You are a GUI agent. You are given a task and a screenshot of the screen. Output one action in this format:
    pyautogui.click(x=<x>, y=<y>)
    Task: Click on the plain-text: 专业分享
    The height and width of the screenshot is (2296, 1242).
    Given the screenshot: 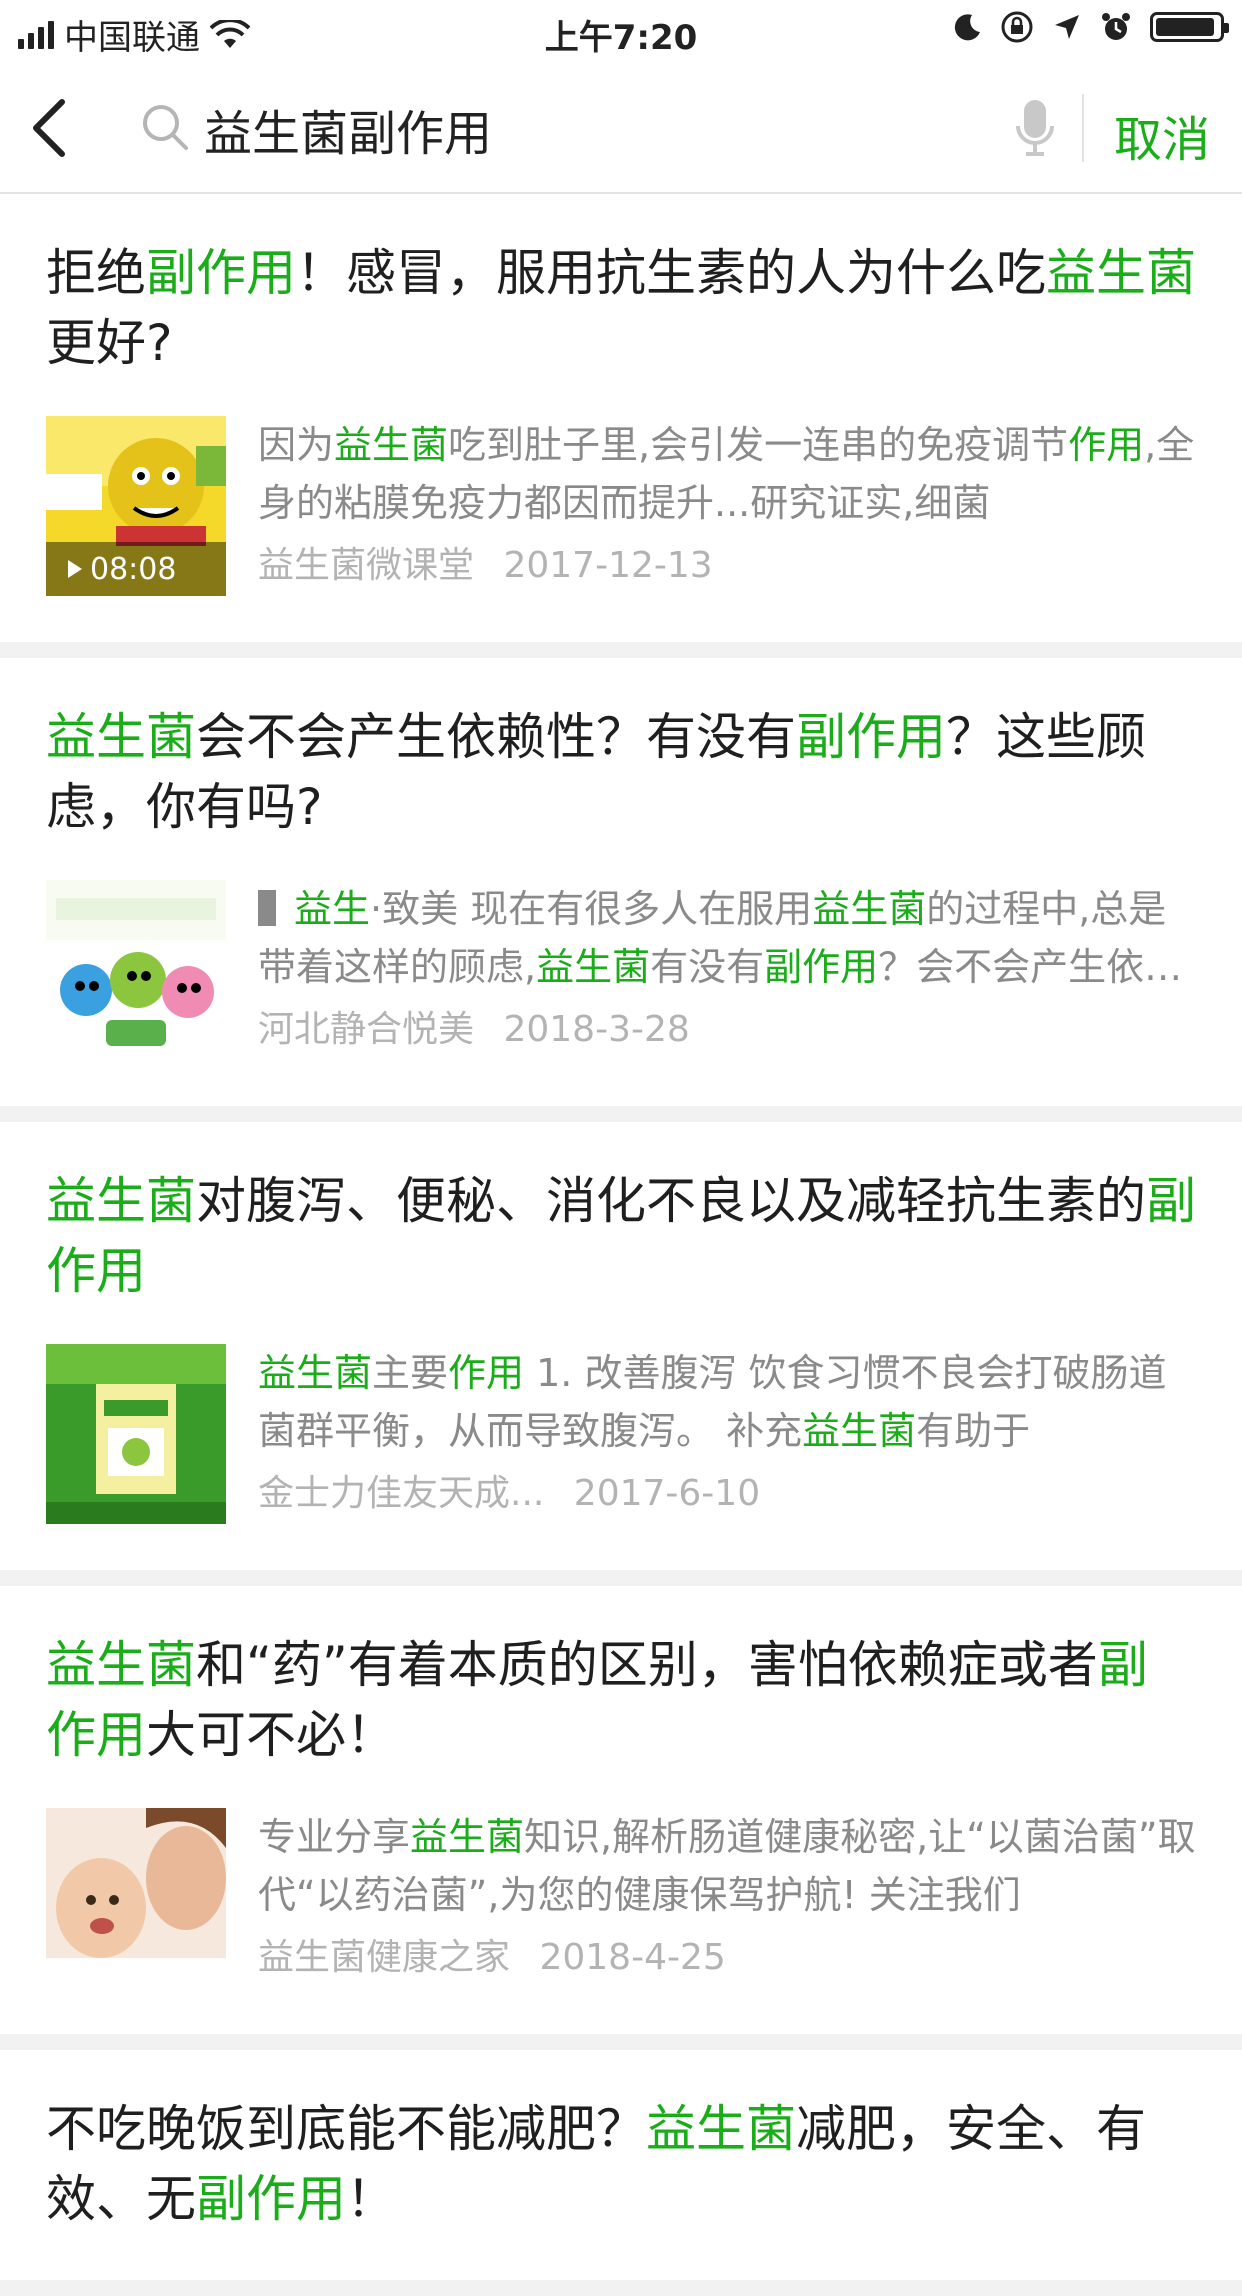 What is the action you would take?
    pyautogui.click(x=334, y=1837)
    